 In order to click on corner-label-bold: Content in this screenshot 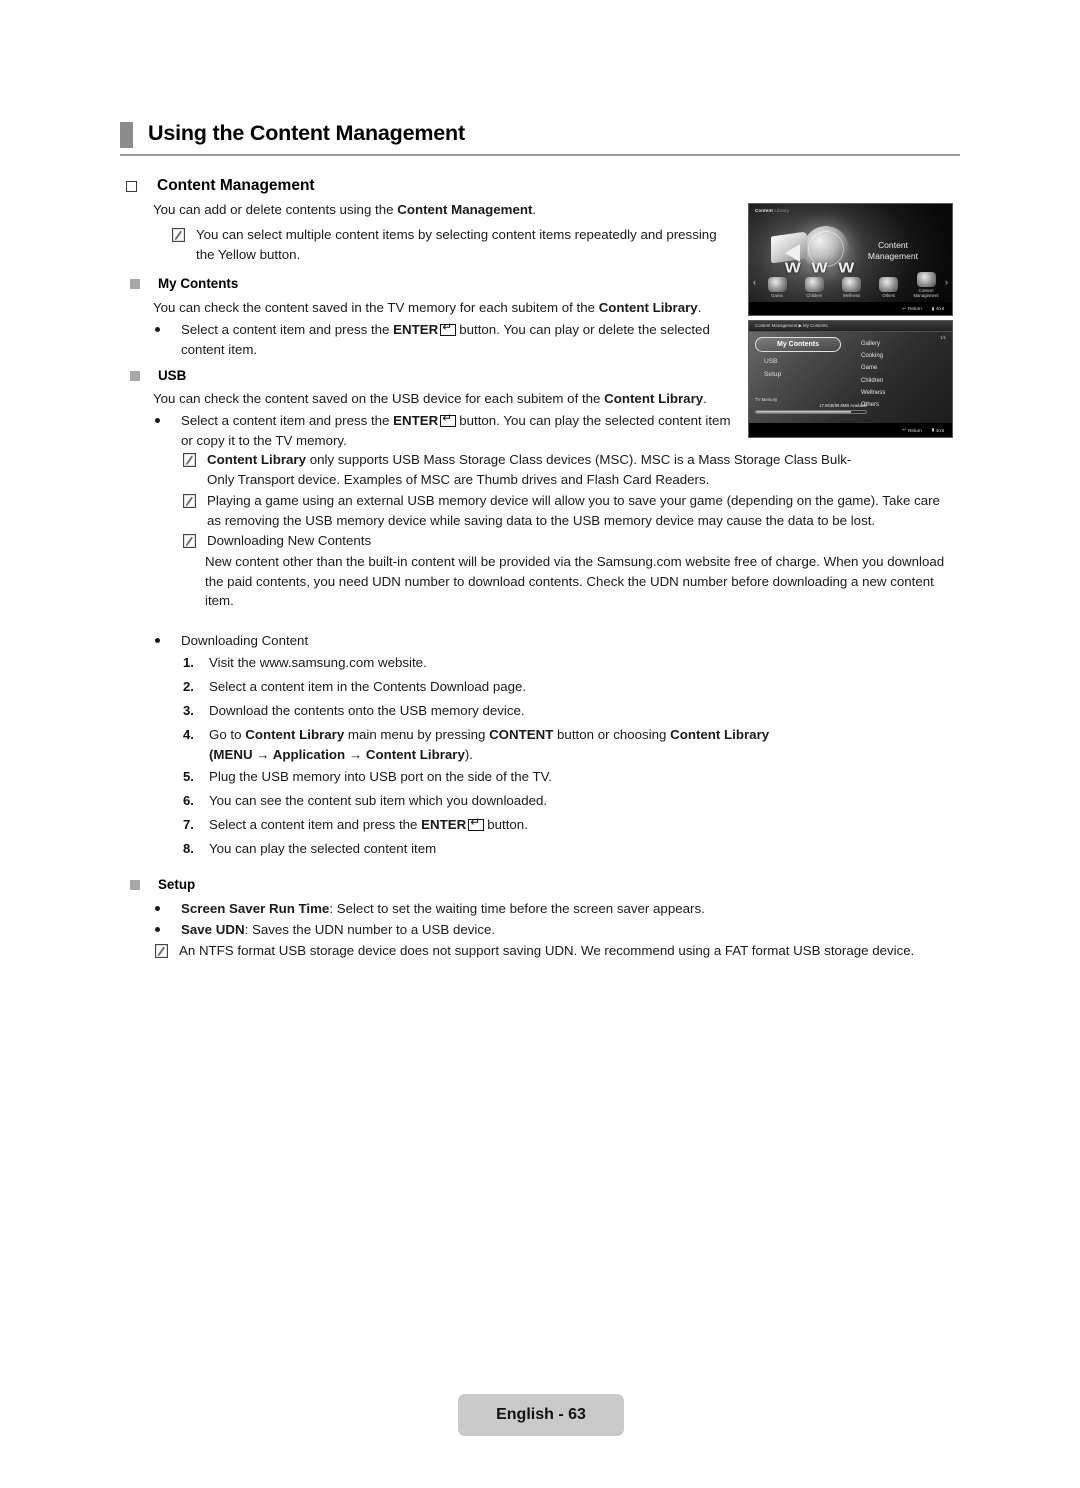, I will do `click(764, 210)`.